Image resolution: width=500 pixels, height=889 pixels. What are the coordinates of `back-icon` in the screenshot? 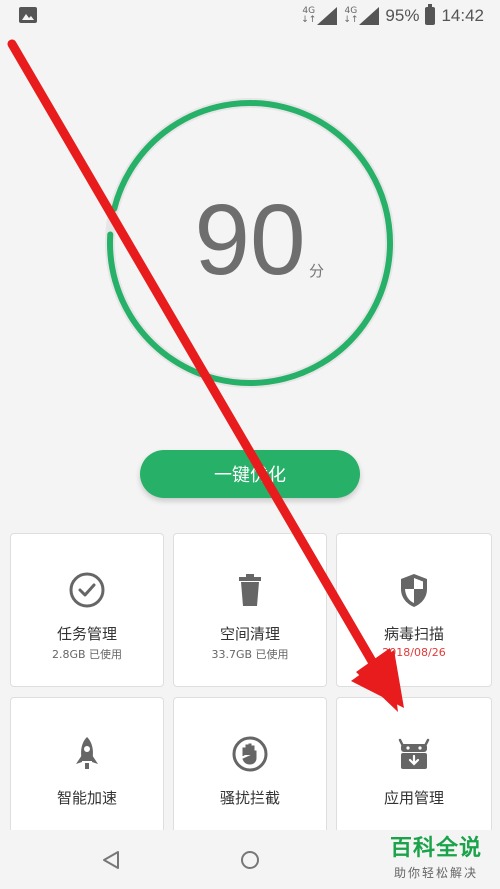 It's located at (111, 860).